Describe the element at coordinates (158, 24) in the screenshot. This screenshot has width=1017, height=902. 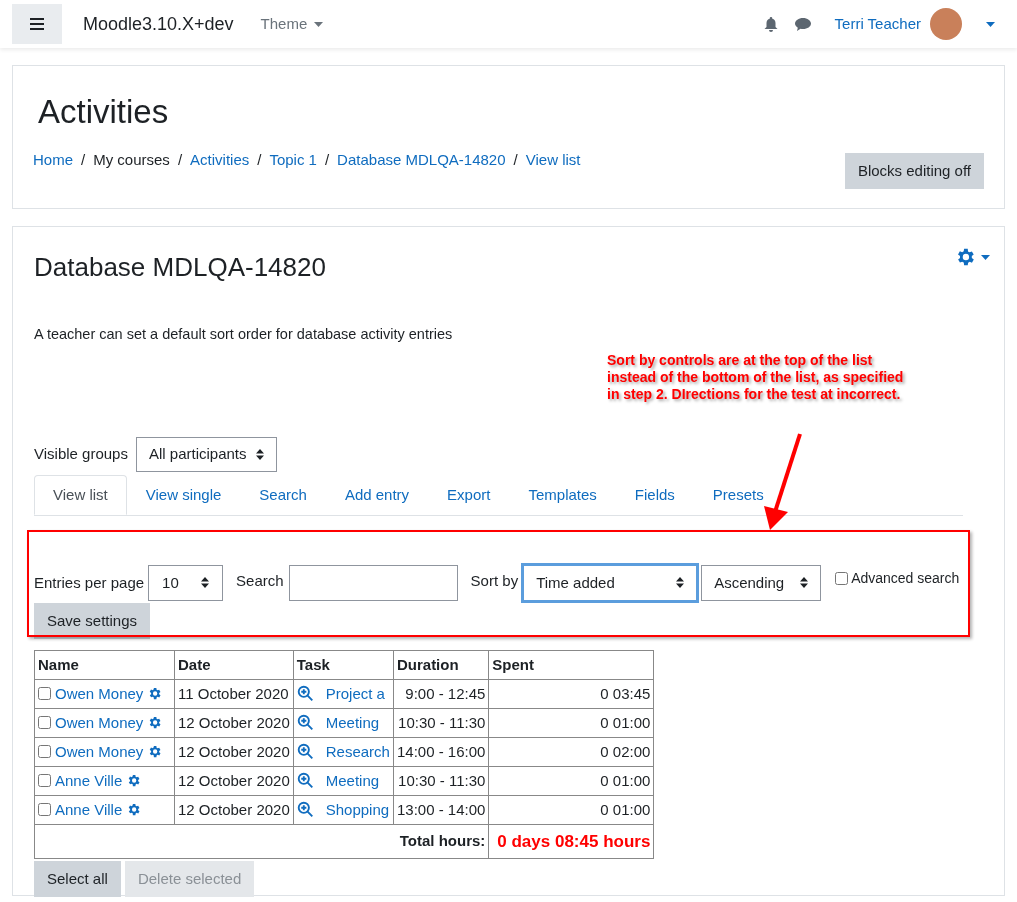
I see `site-name: Moodle3.10.X+dev` at that location.